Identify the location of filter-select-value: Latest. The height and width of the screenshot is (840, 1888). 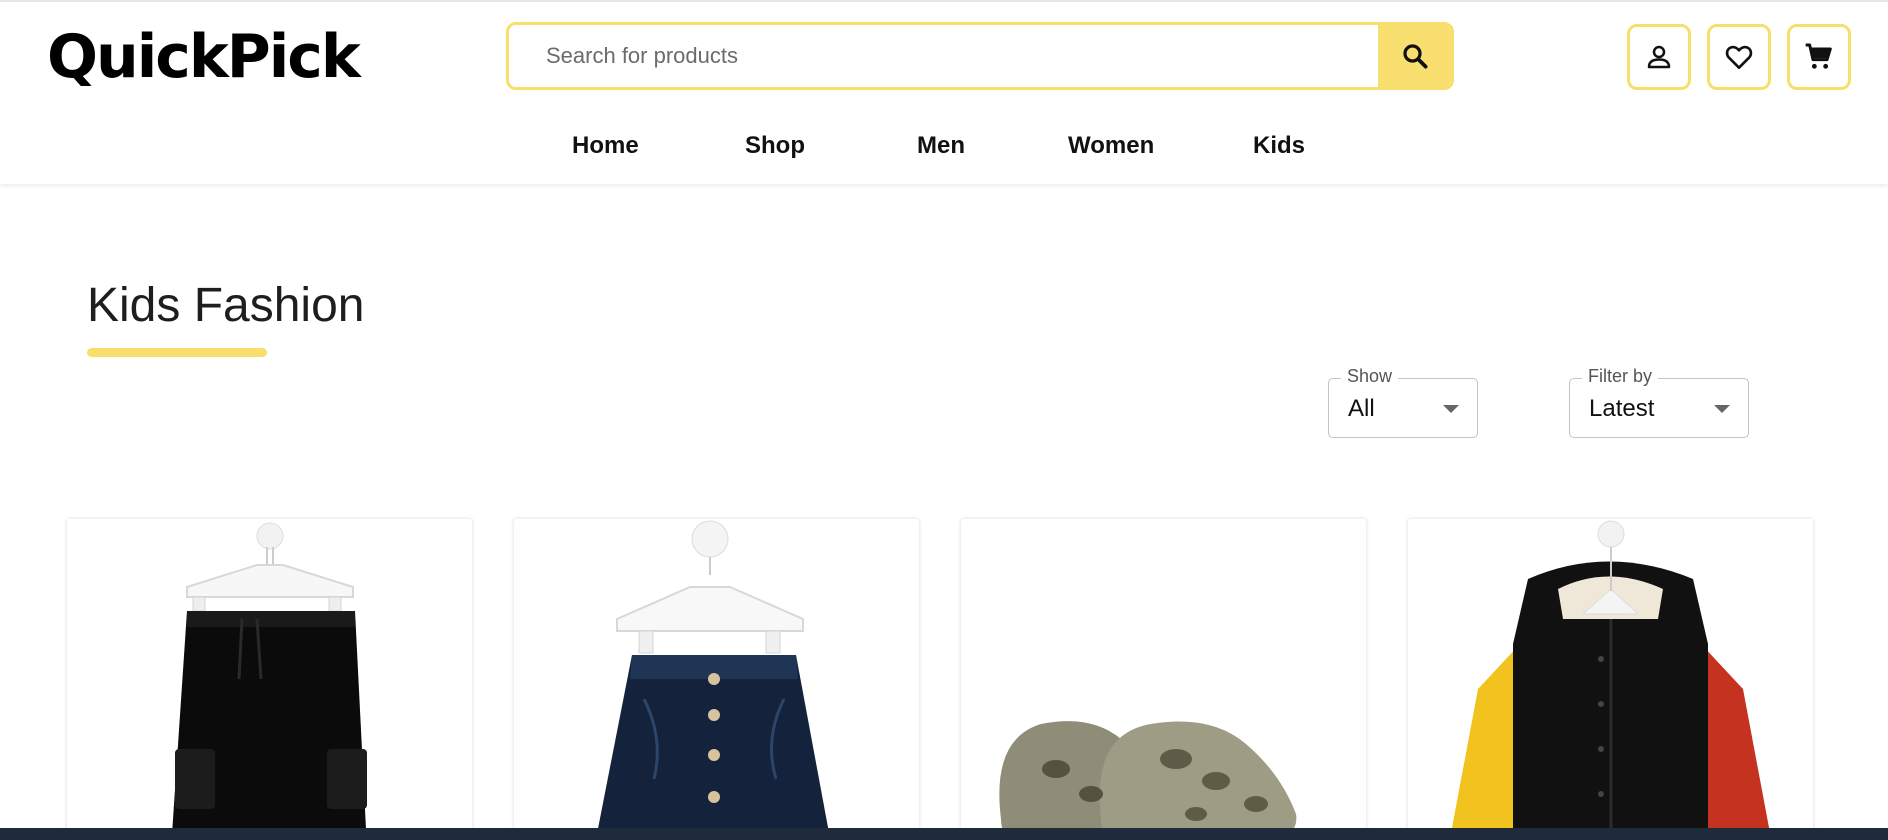
(1622, 408).